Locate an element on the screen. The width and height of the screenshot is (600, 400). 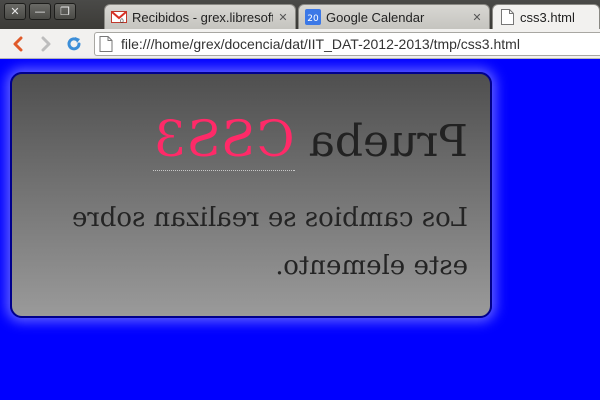
reload-icon is located at coordinates (74, 44).